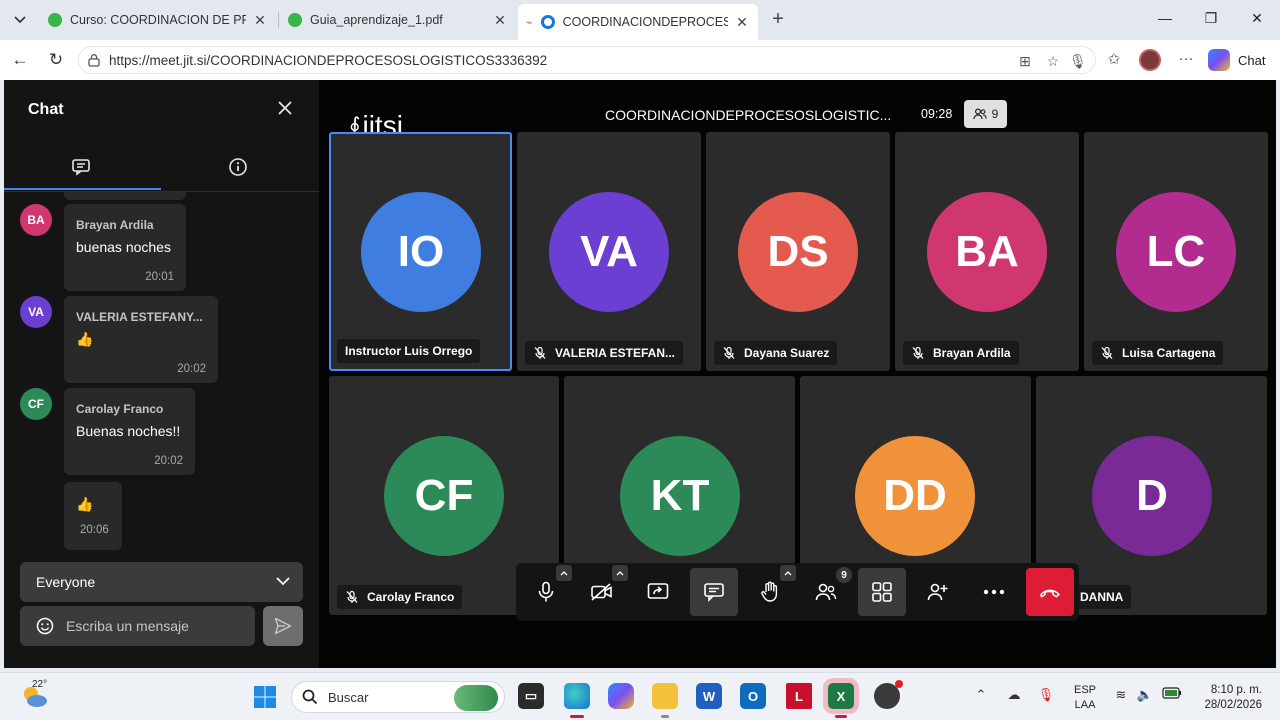  Describe the element at coordinates (1053, 61) in the screenshot. I see `favorite-star-icon: ☆` at that location.